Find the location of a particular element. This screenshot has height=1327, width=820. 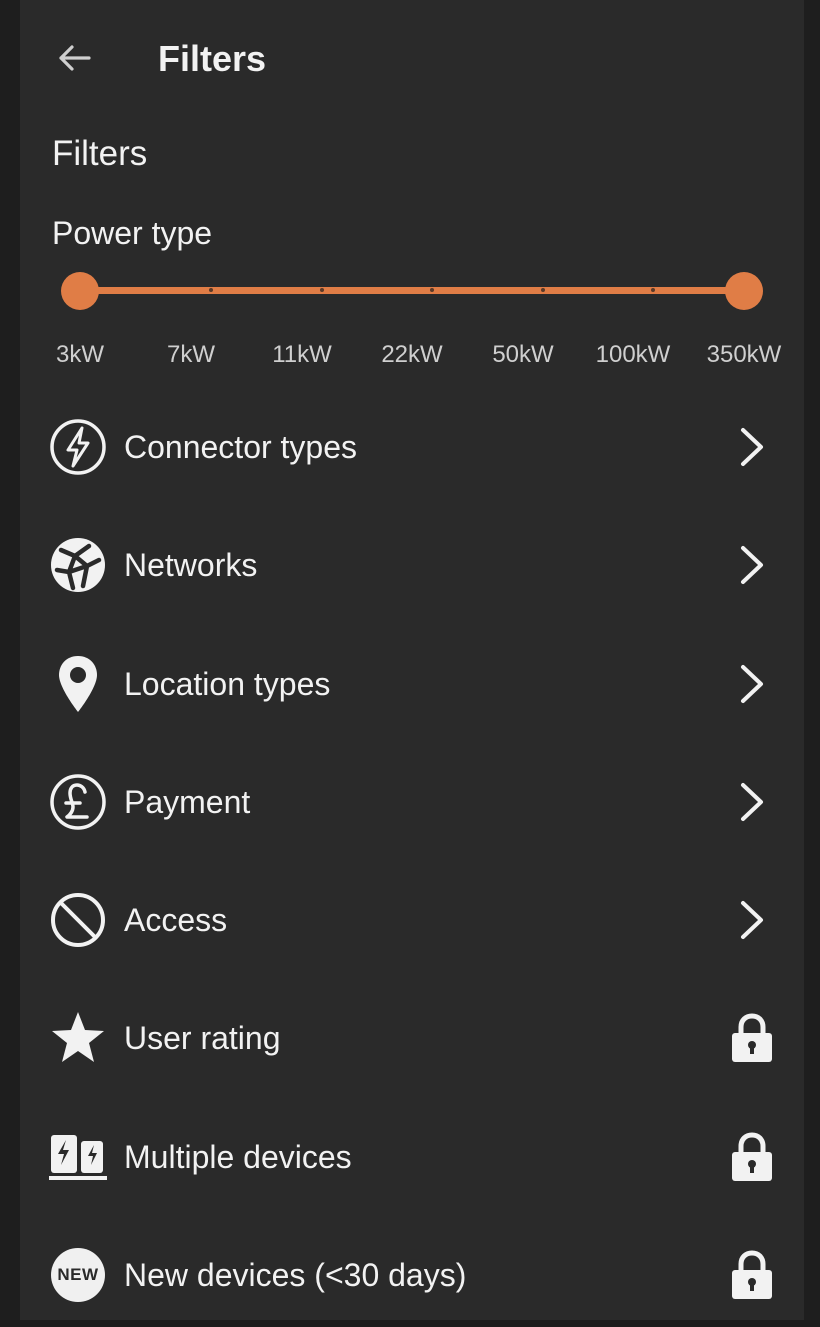

pound-circle-icon is located at coordinates (78, 802).